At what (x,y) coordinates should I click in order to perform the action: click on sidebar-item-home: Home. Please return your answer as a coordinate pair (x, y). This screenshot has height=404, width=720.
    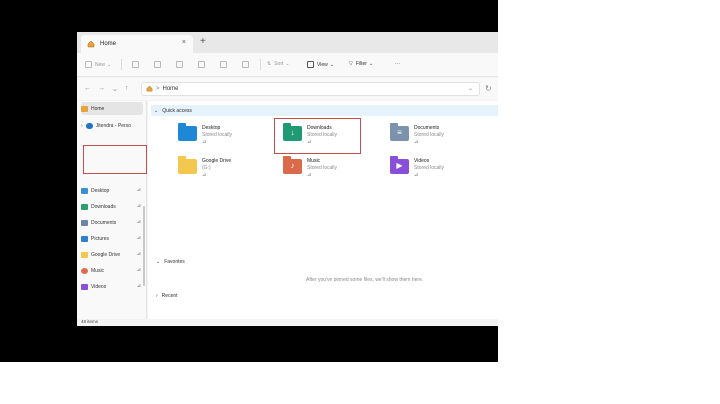
    Looking at the image, I should click on (112, 108).